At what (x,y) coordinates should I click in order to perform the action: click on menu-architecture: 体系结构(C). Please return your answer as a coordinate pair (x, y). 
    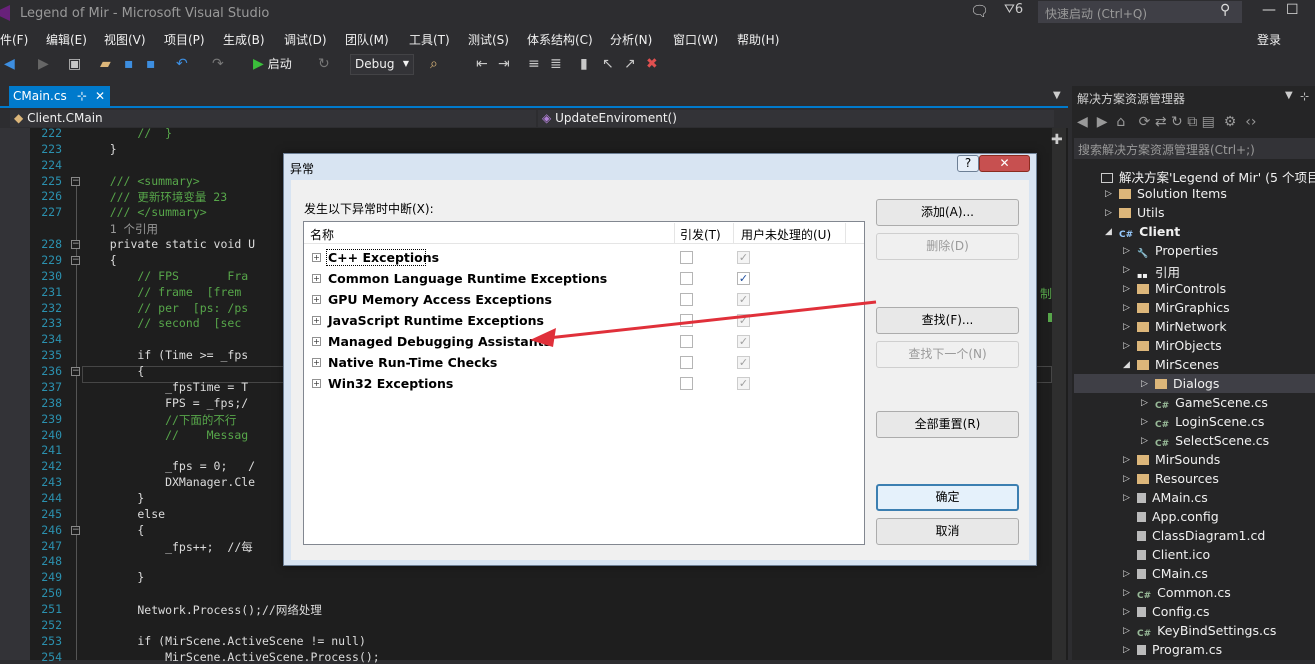
    Looking at the image, I should click on (560, 39).